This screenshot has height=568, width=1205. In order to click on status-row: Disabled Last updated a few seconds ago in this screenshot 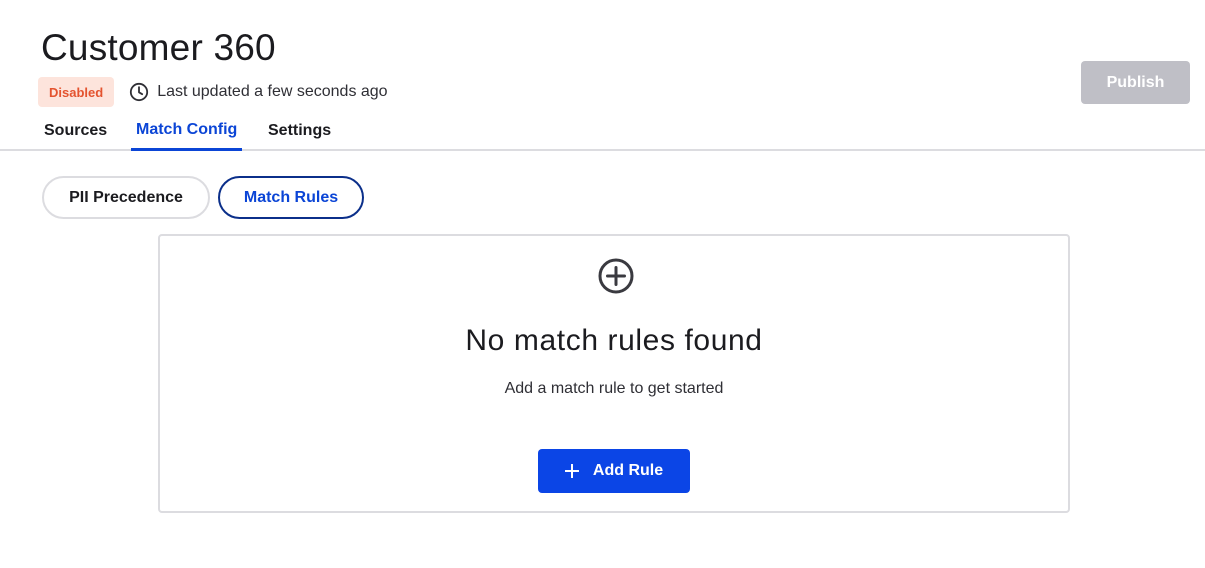, I will do `click(213, 92)`.